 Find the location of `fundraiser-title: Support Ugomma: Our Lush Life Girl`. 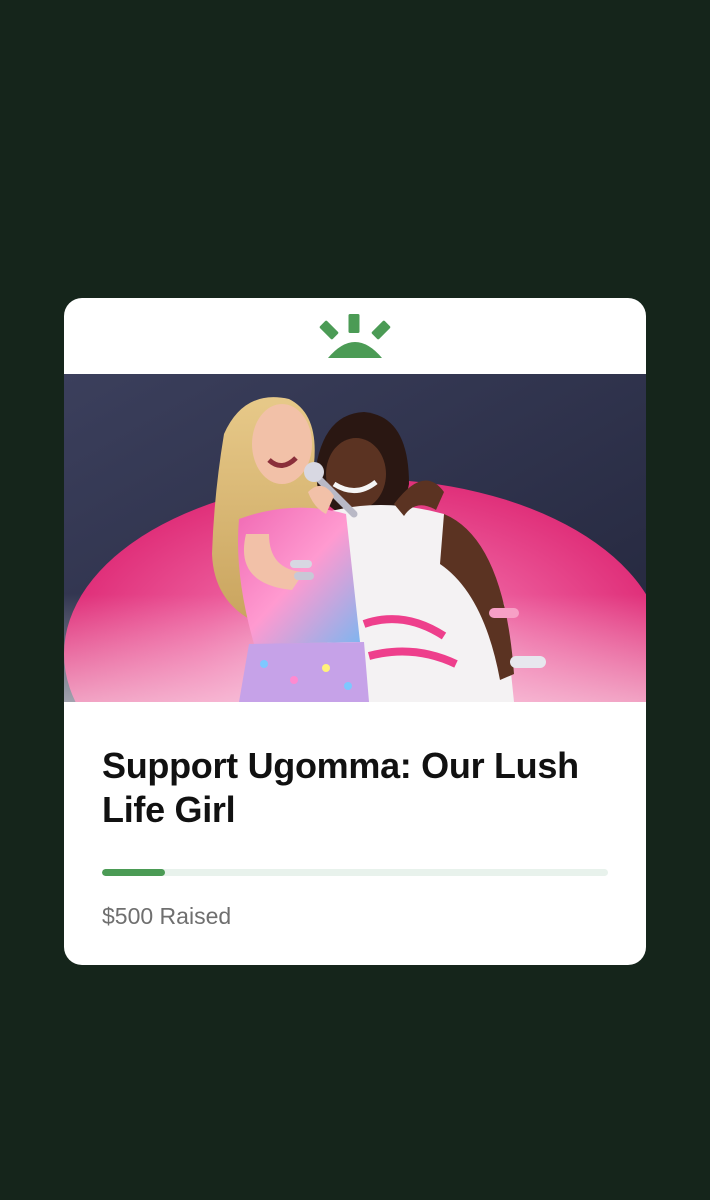

fundraiser-title: Support Ugomma: Our Lush Life Girl is located at coordinates (342, 788).